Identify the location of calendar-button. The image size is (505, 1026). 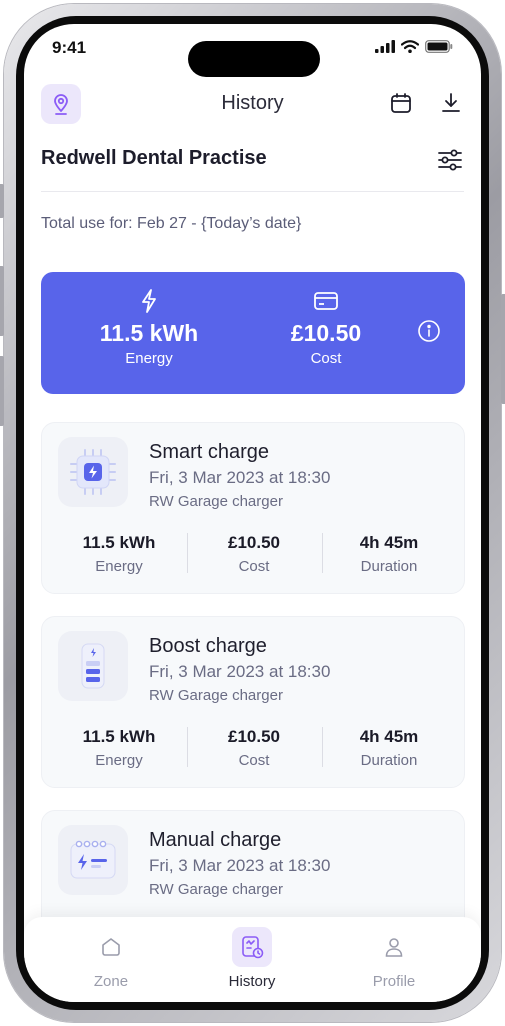
(401, 103).